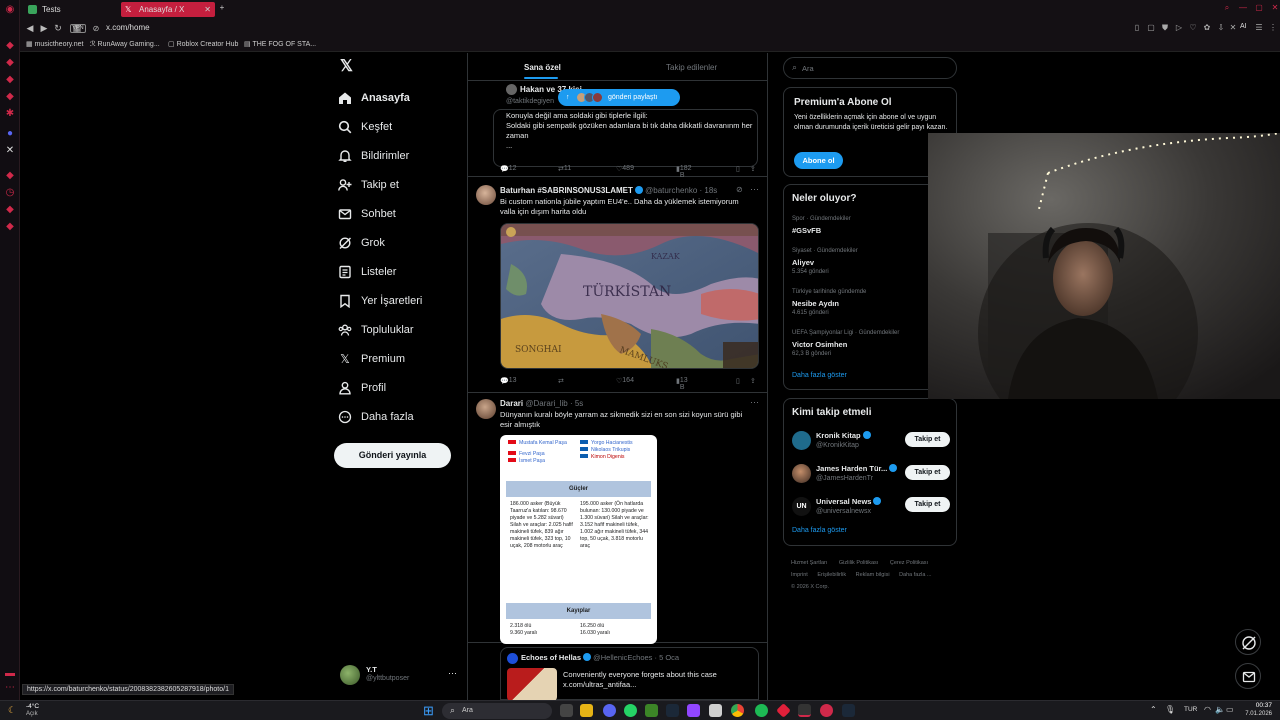  What do you see at coordinates (566, 190) in the screenshot?
I see `tweet-author: Baturhan #SABRINSONUS3LAMET` at bounding box center [566, 190].